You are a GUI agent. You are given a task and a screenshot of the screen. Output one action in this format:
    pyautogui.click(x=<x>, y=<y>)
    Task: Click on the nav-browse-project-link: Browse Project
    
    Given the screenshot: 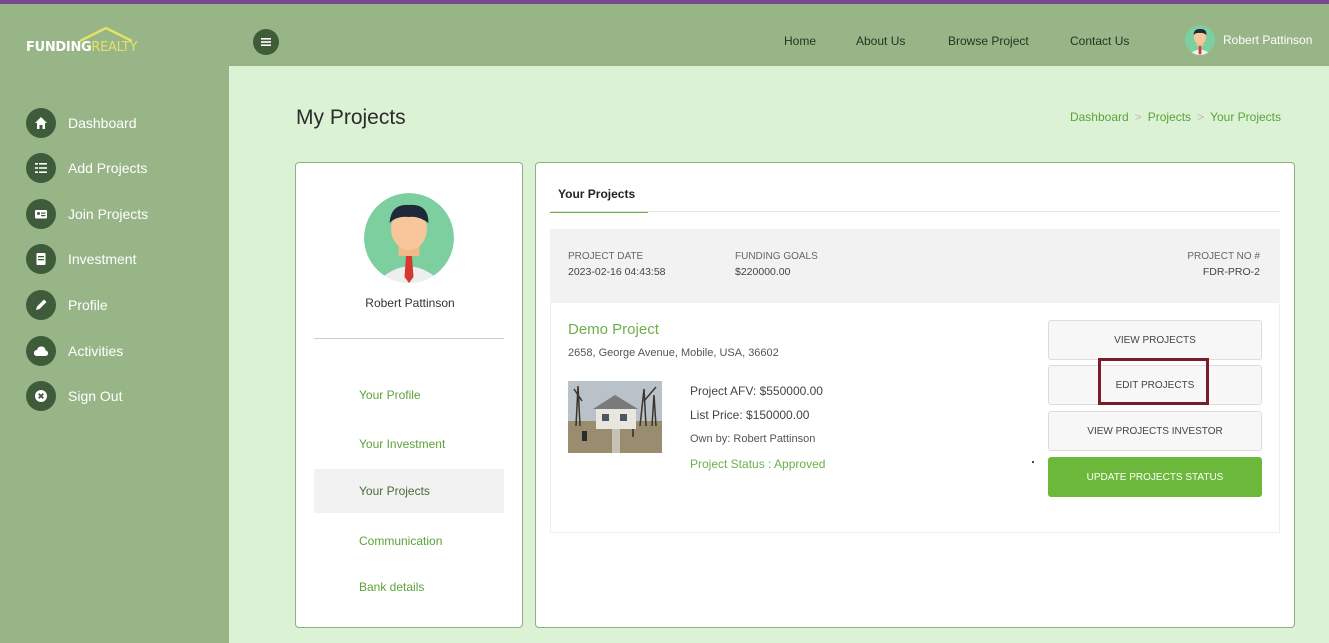 What is the action you would take?
    pyautogui.click(x=988, y=41)
    